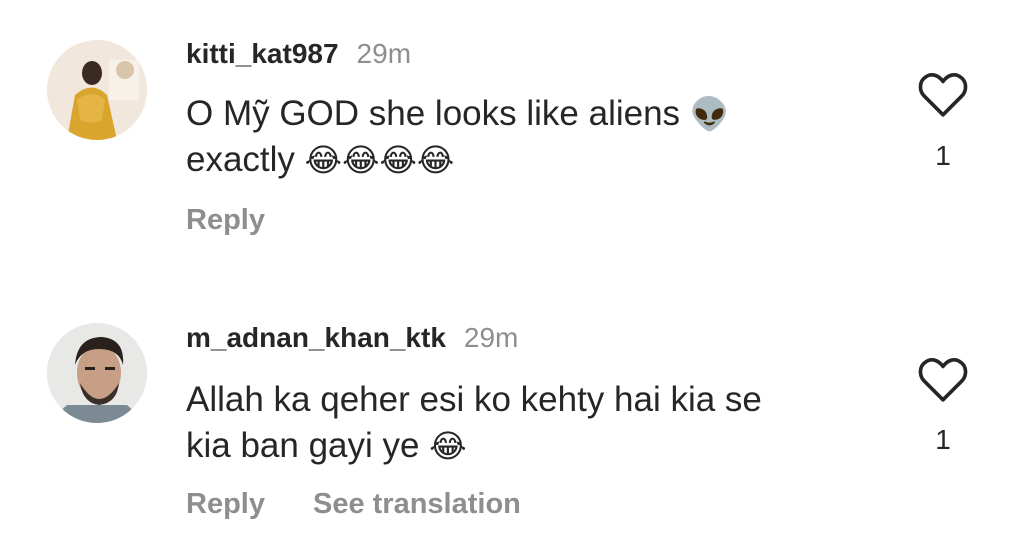  Describe the element at coordinates (474, 399) in the screenshot. I see `comment-text-line: Allah ka qeher esi ko kehty hai kia se` at that location.